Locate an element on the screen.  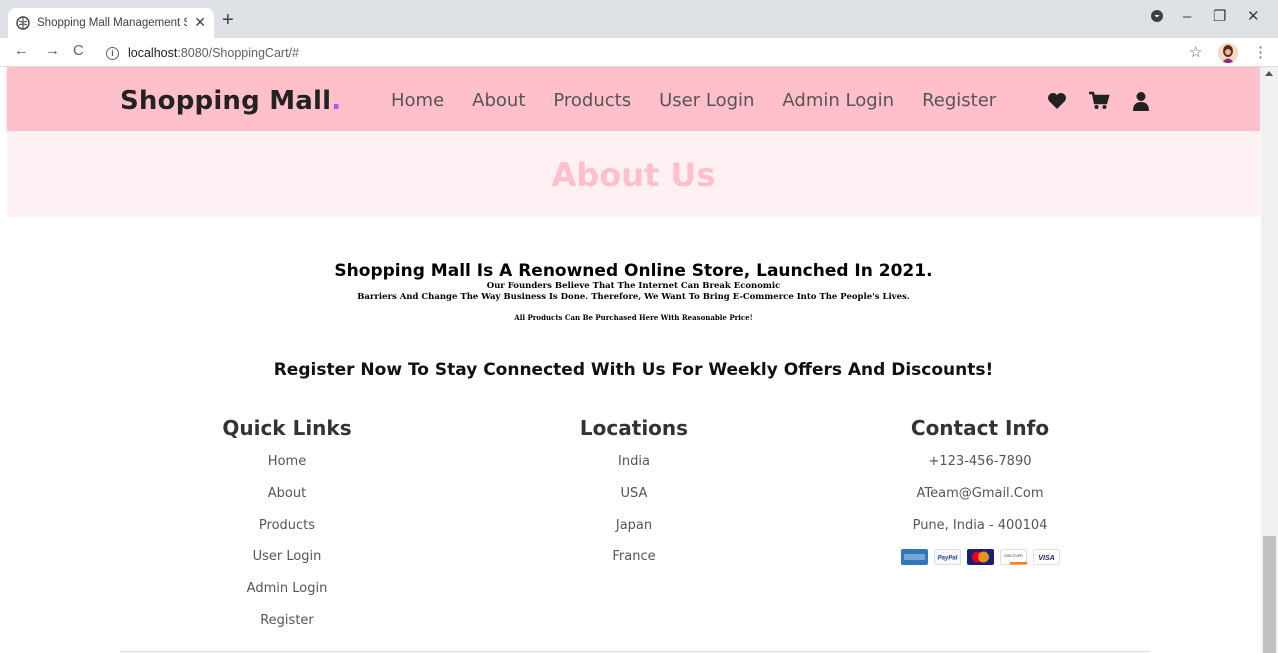
footer-locations: Locations India USA Japan France is located at coordinates (634, 498).